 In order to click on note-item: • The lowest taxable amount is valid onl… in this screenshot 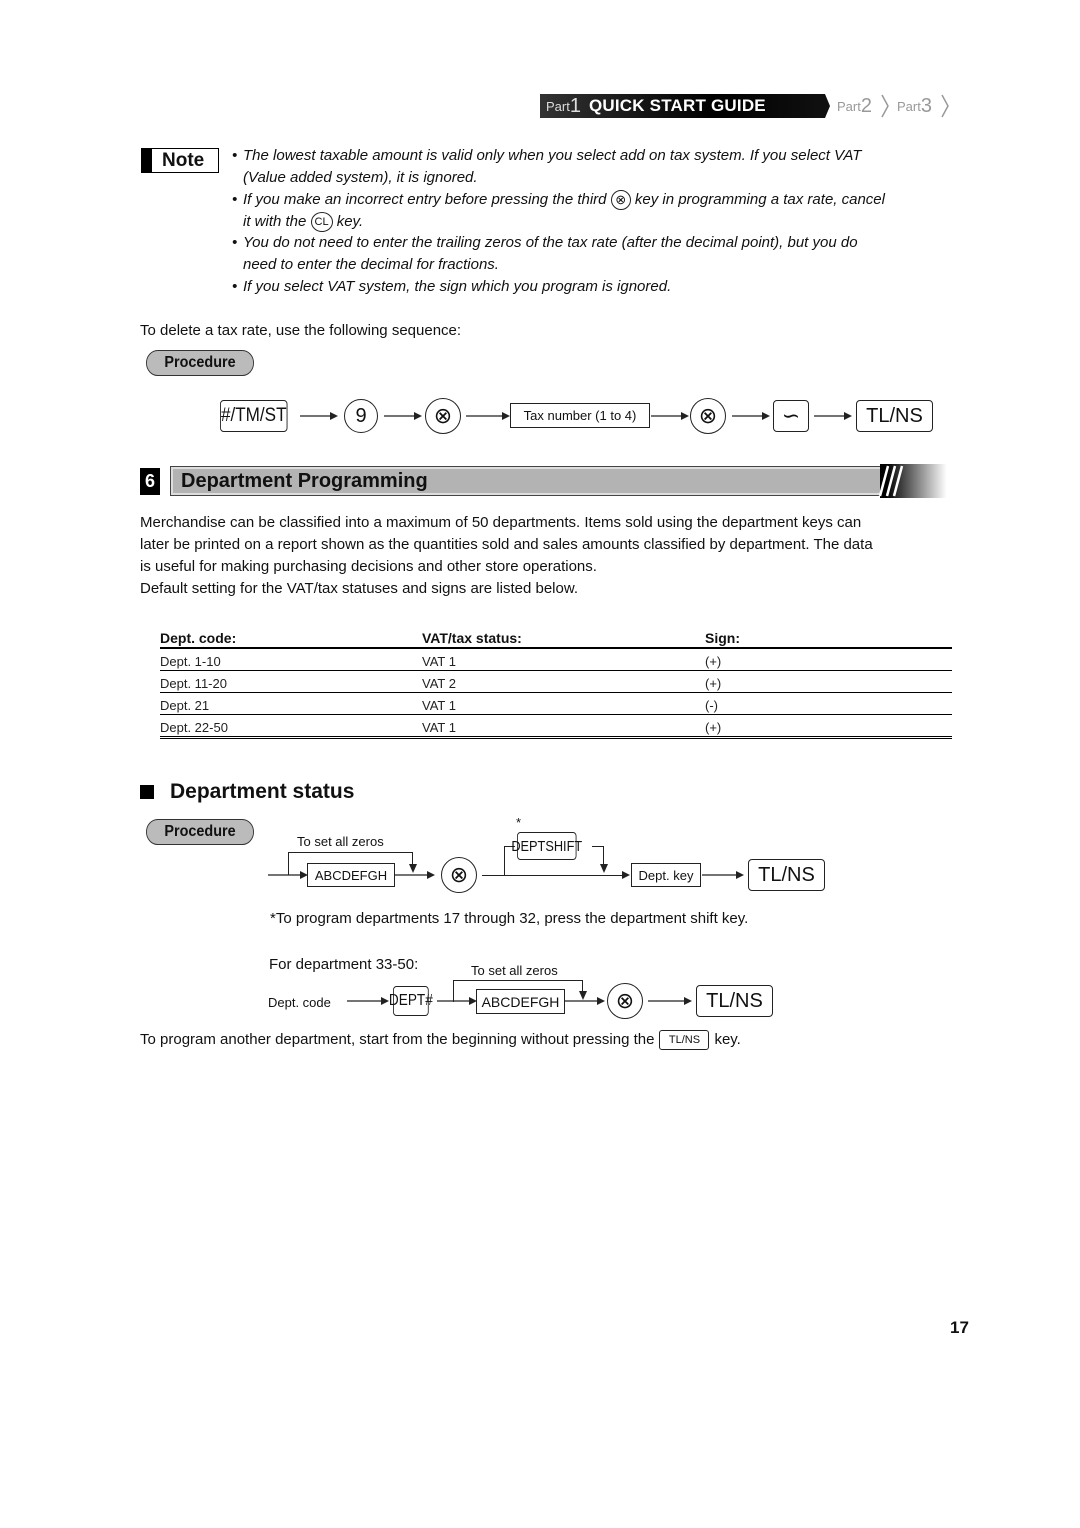, I will do `click(592, 167)`.